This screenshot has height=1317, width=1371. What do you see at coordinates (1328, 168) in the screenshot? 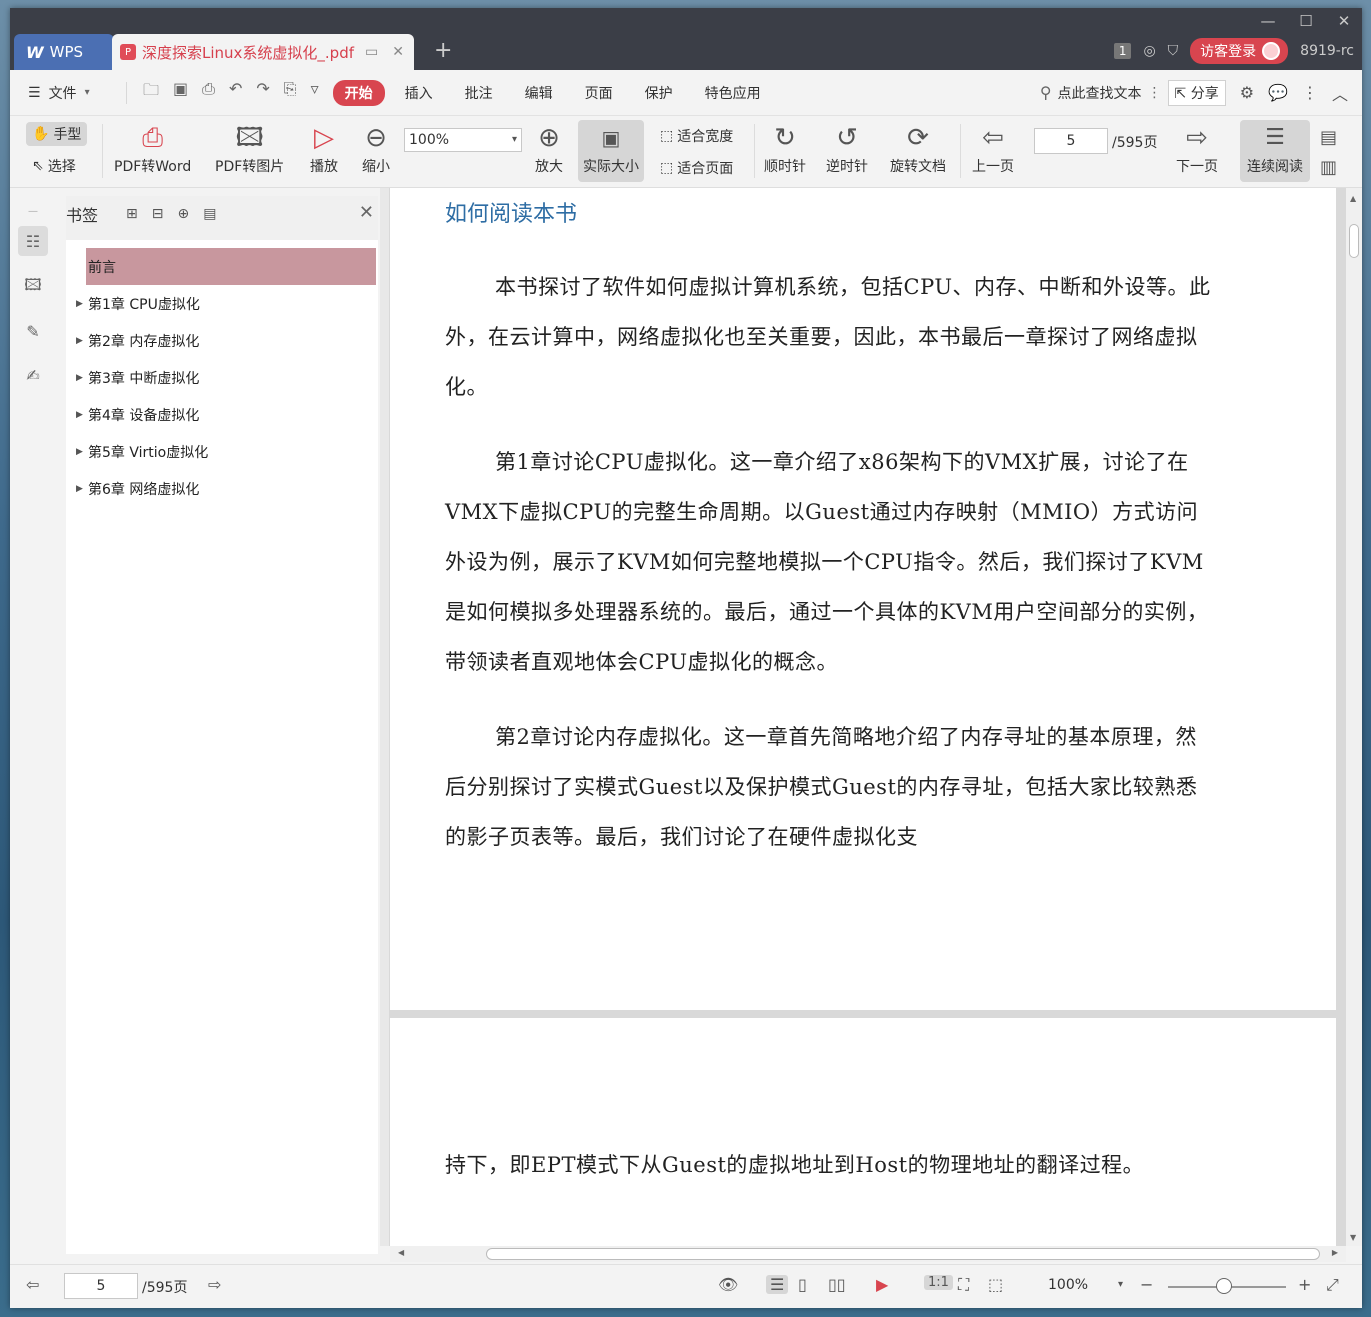
I see `two-page-button: ▥` at bounding box center [1328, 168].